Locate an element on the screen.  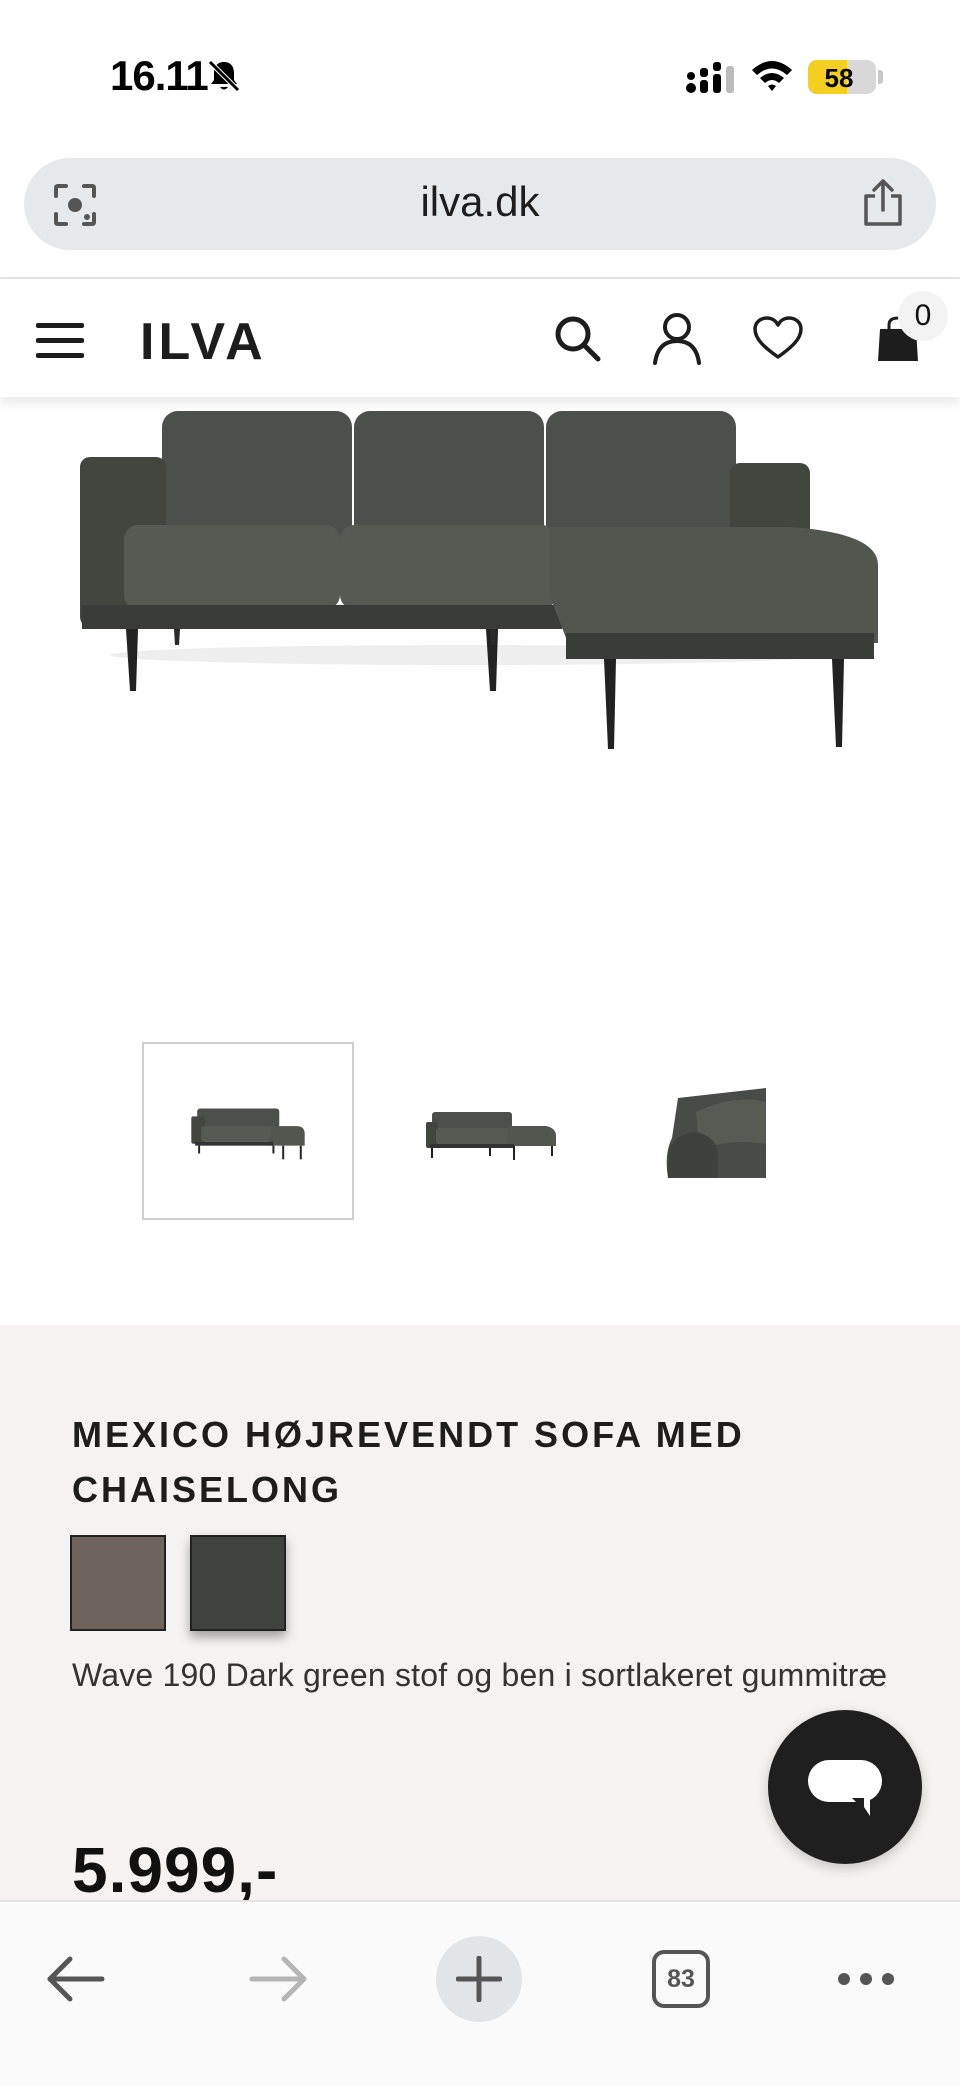
wifi-icon is located at coordinates (772, 76).